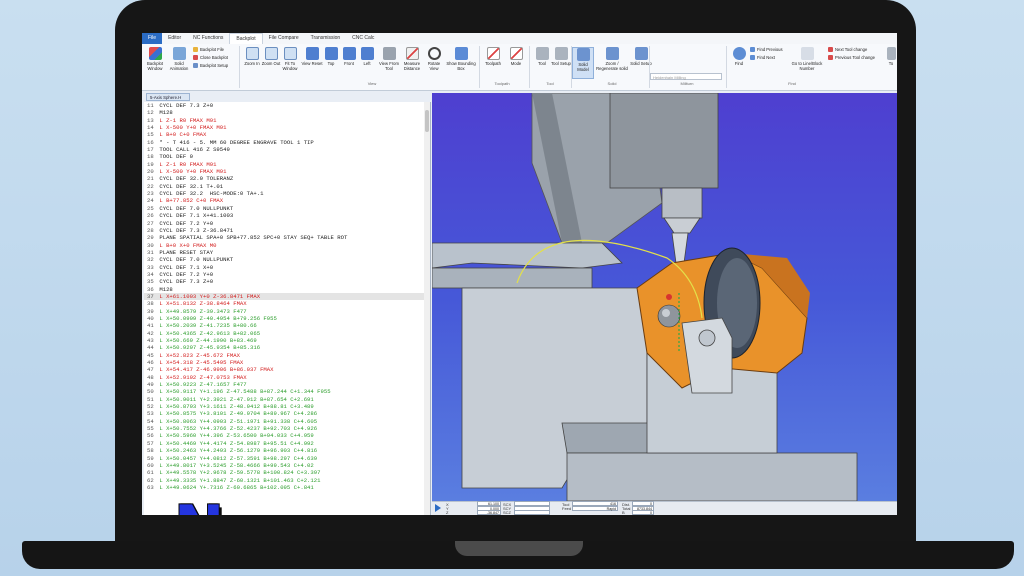 This screenshot has height=576, width=1024. Describe the element at coordinates (287, 223) in the screenshot. I see `code-line: 27 CYCL DEF 7.2 Y+0` at that location.